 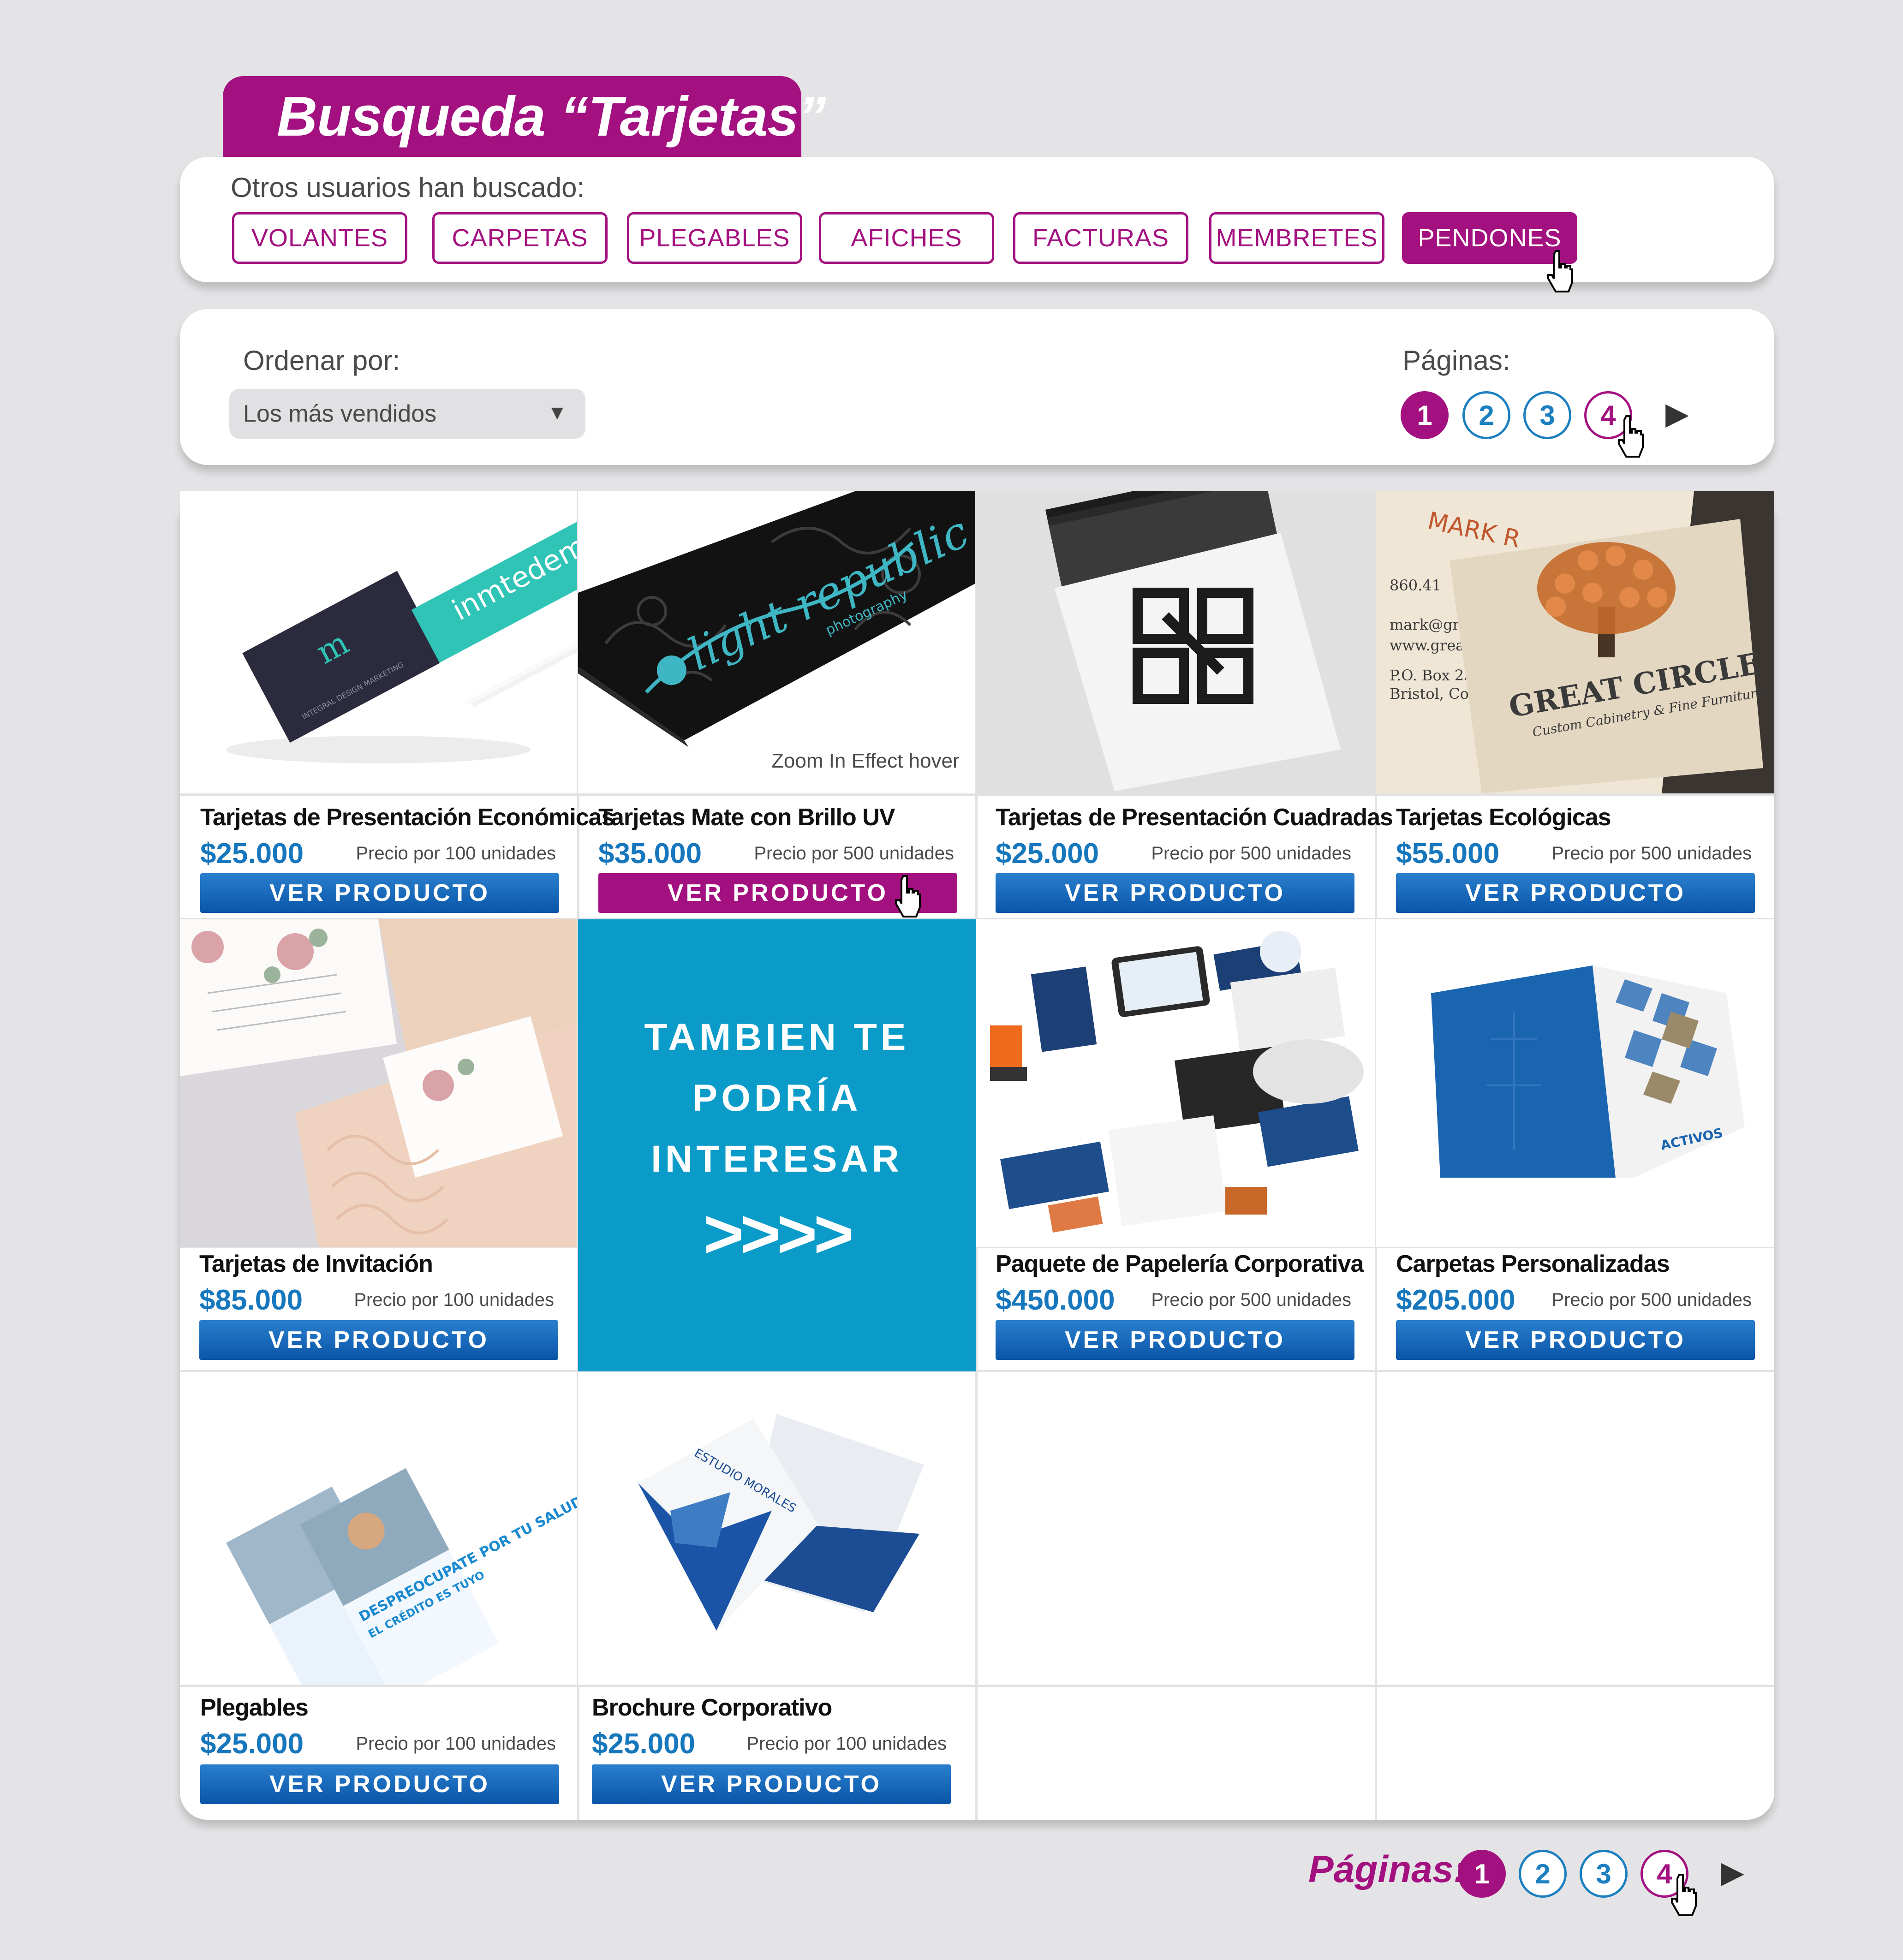 I want to click on tag-carpetas: CARPETAS, so click(x=520, y=238).